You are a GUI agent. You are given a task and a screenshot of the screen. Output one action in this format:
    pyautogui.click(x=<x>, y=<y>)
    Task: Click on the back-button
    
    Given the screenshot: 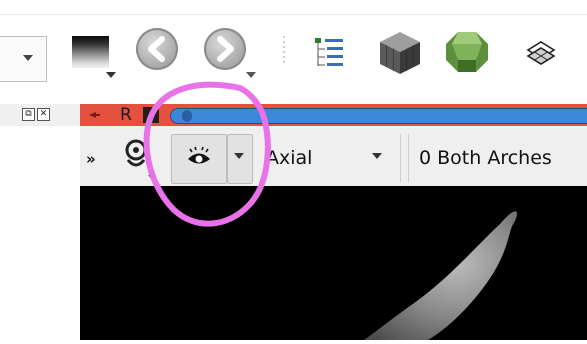 What is the action you would take?
    pyautogui.click(x=157, y=49)
    